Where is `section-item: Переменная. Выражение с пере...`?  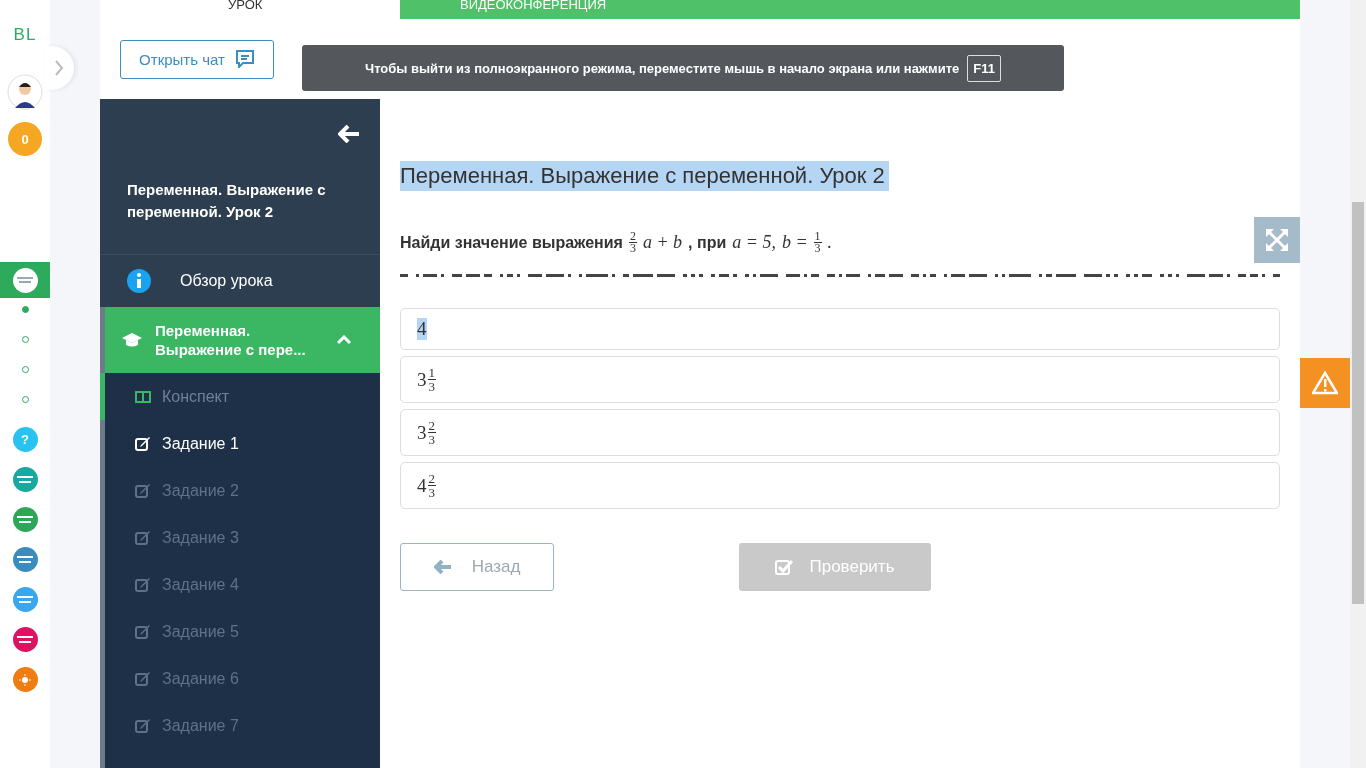 section-item: Переменная. Выражение с пере... is located at coordinates (240, 340).